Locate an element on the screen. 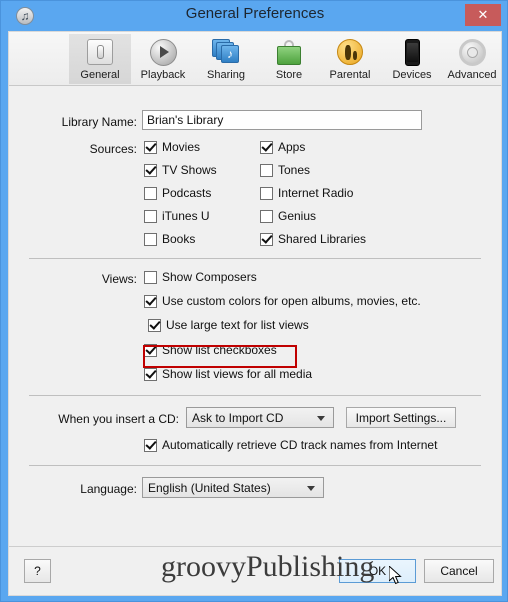 This screenshot has height=602, width=508. parental-figures-icon is located at coordinates (350, 52).